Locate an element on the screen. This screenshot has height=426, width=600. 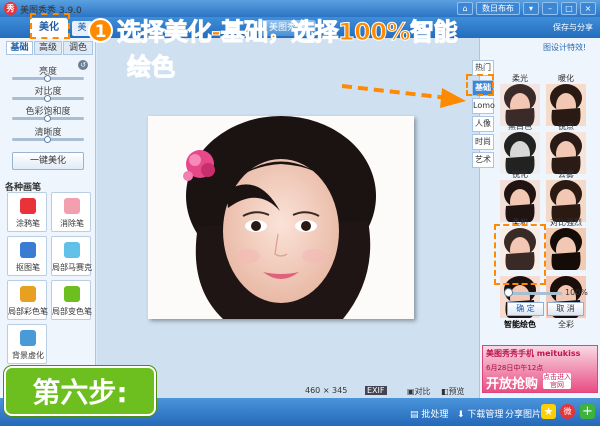
effect-label: 柔光 is located at coordinates (520, 78).